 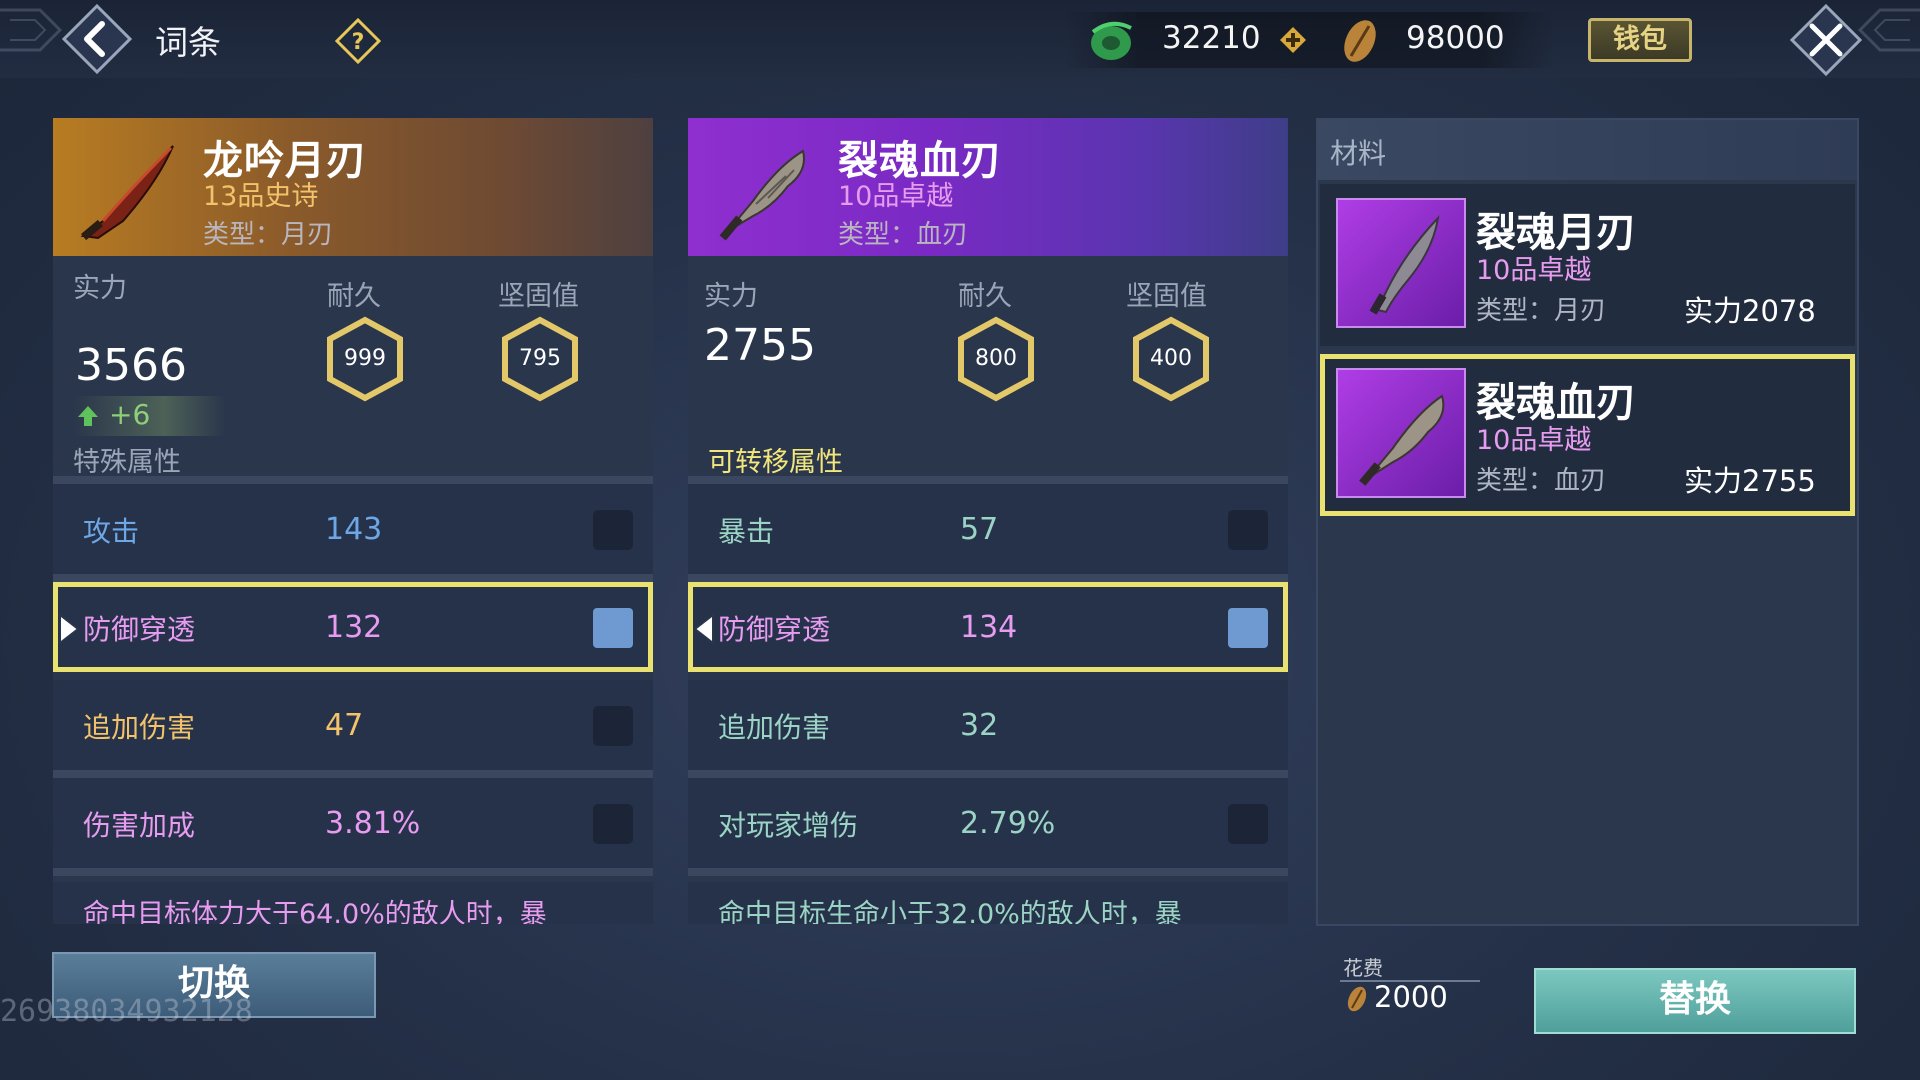 I want to click on attribute-row: 暴击 57, so click(x=988, y=533).